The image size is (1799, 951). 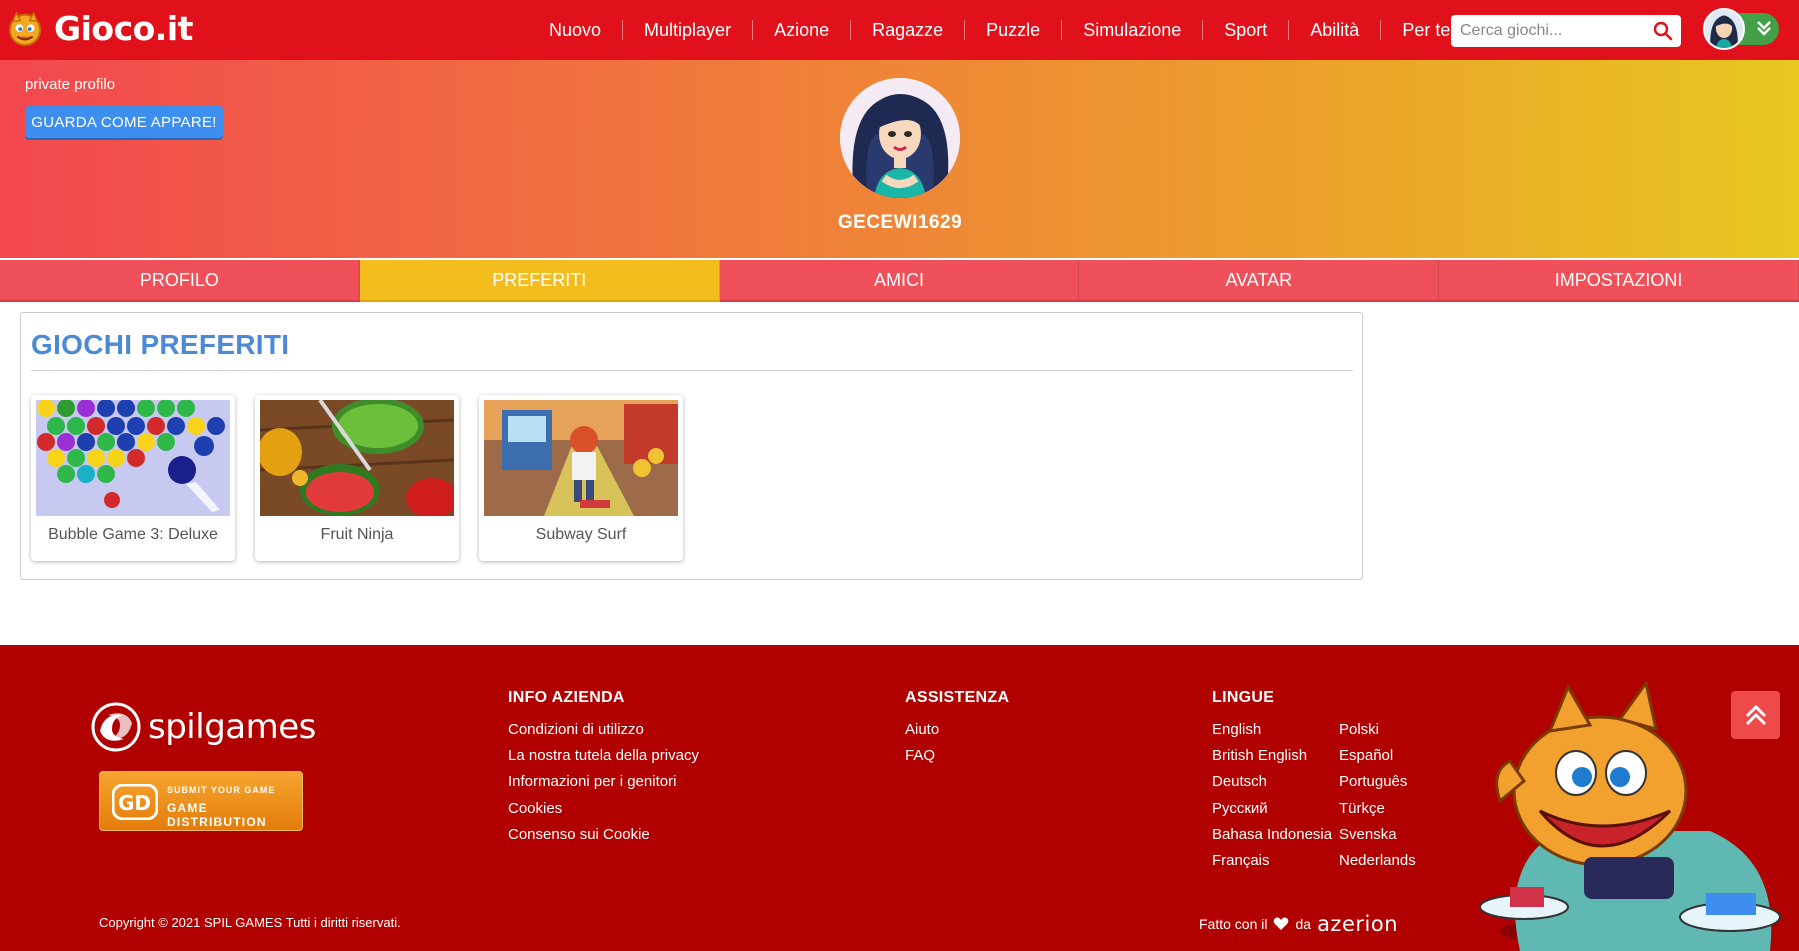 I want to click on game-title: Bubble Game 3: Deluxe, so click(x=133, y=535).